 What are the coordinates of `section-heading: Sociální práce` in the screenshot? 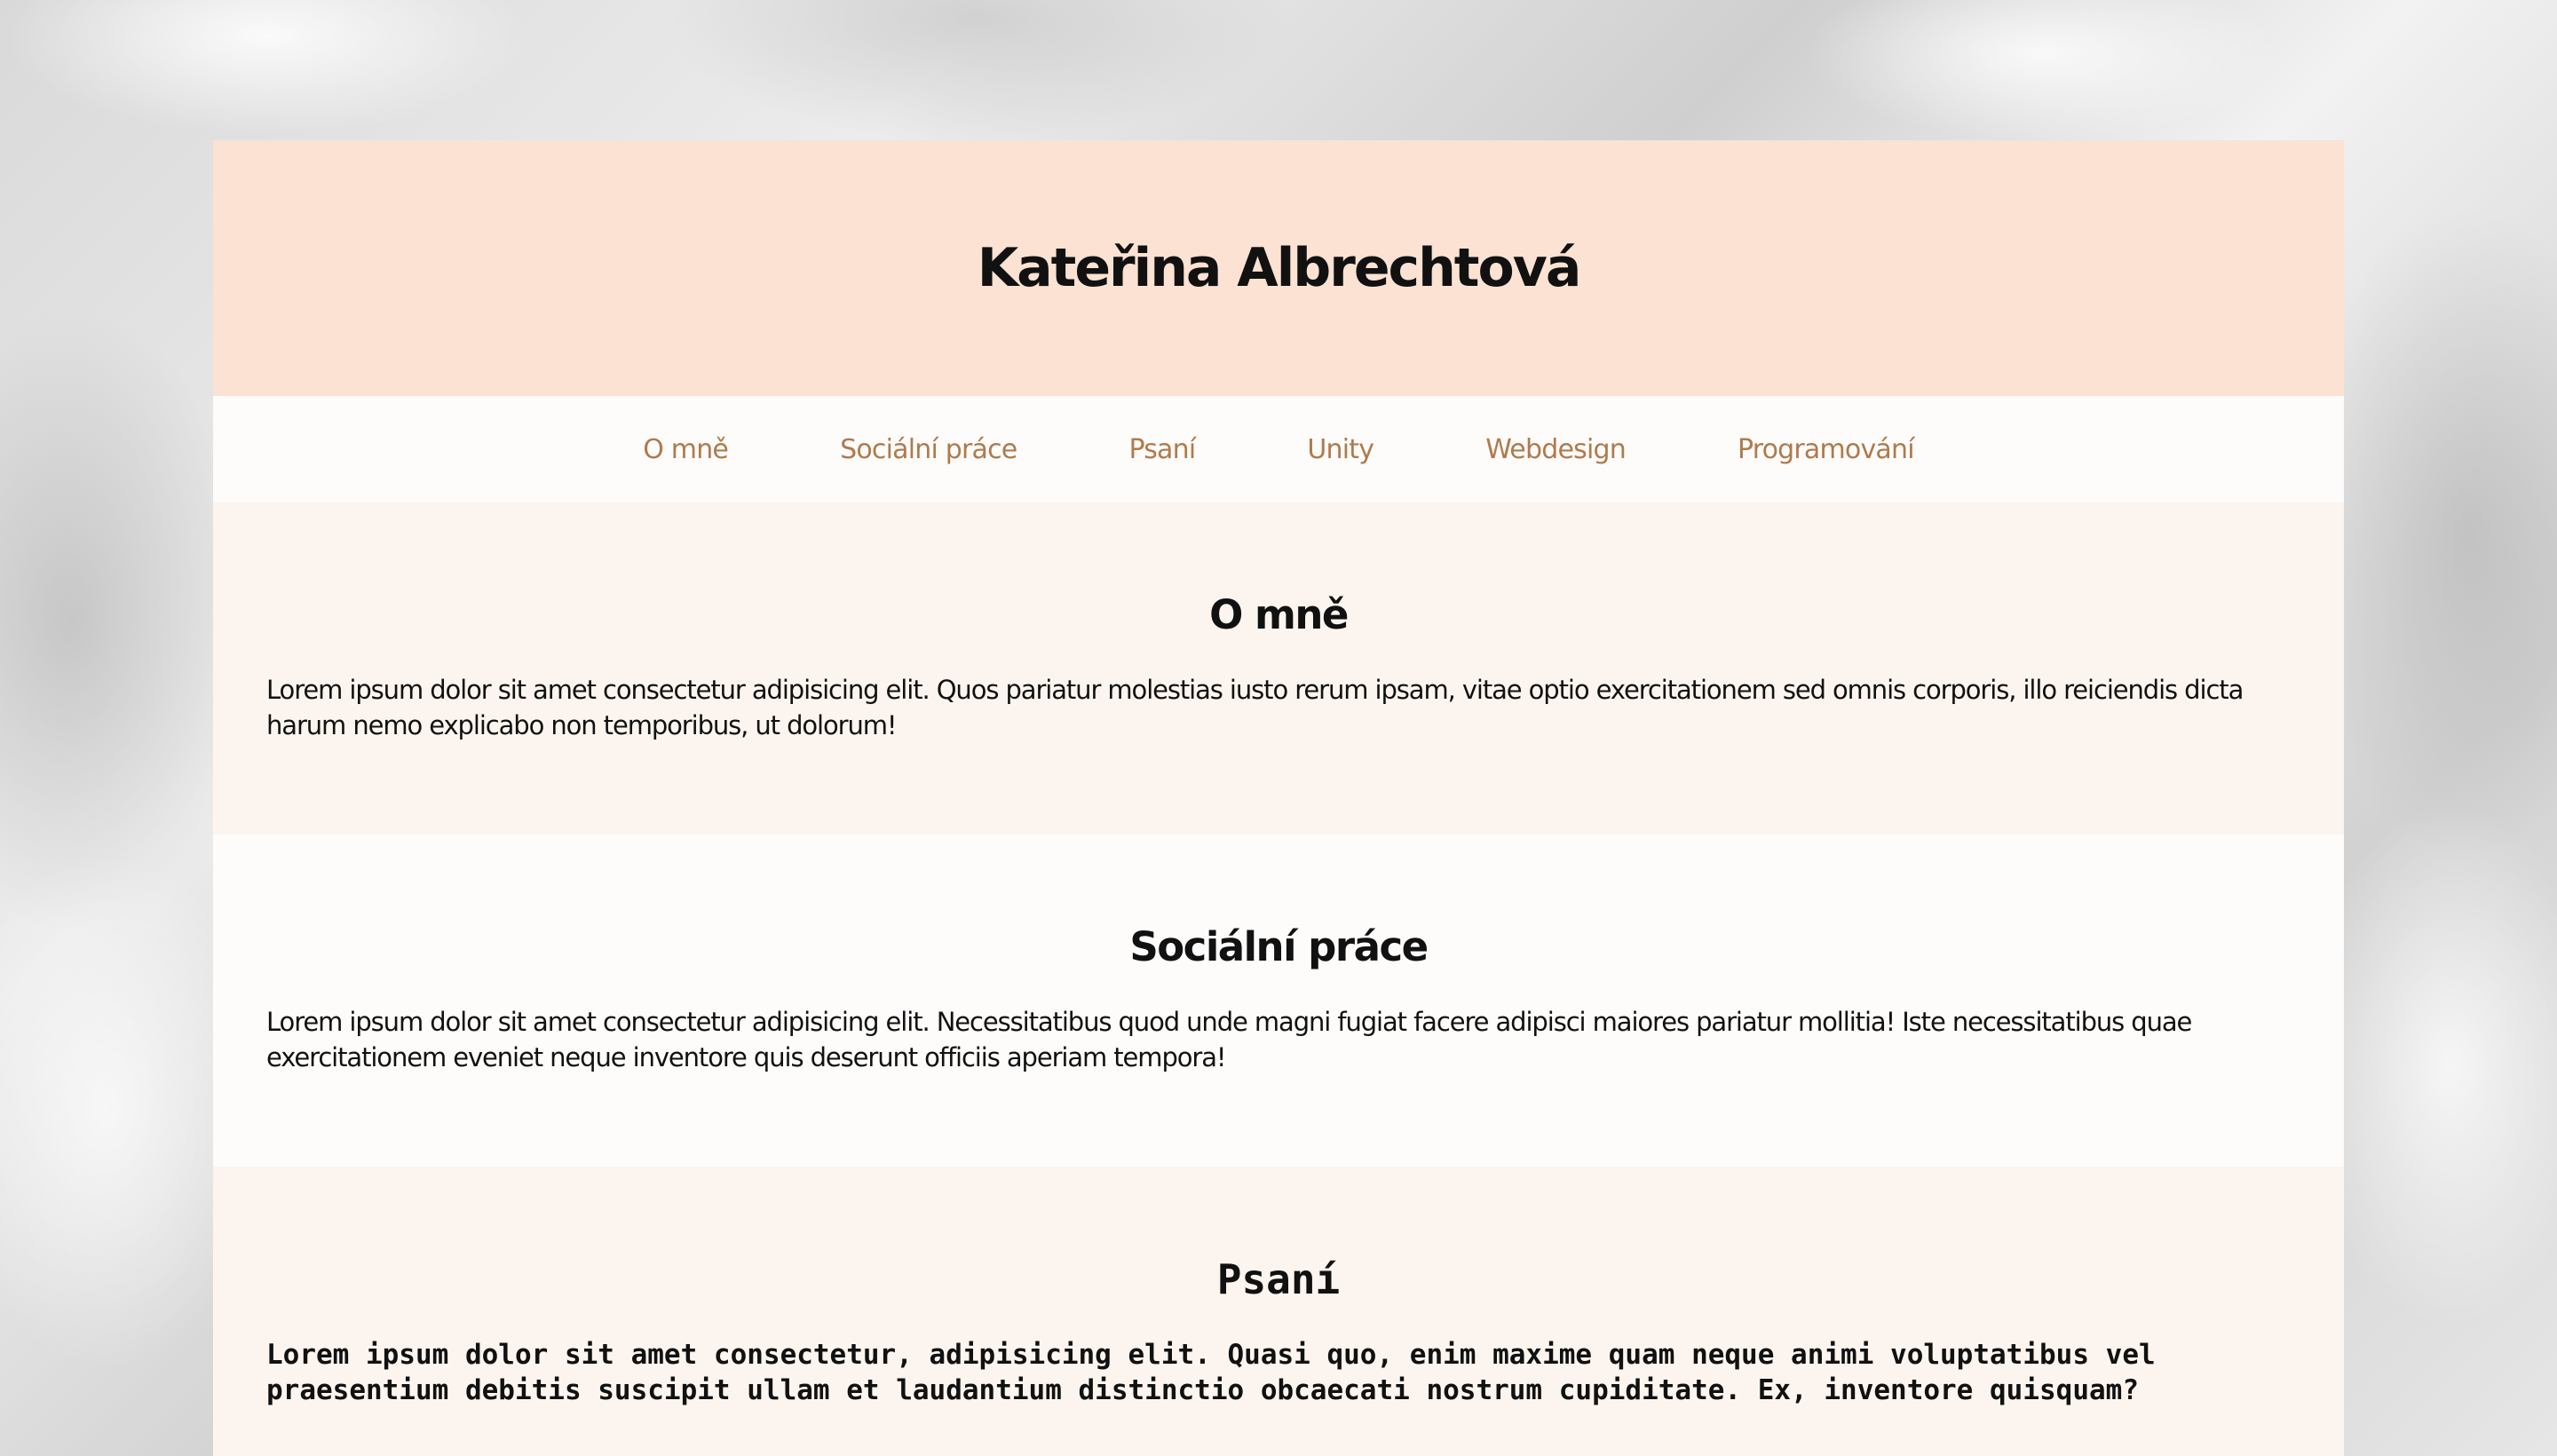 It's located at (1279, 946).